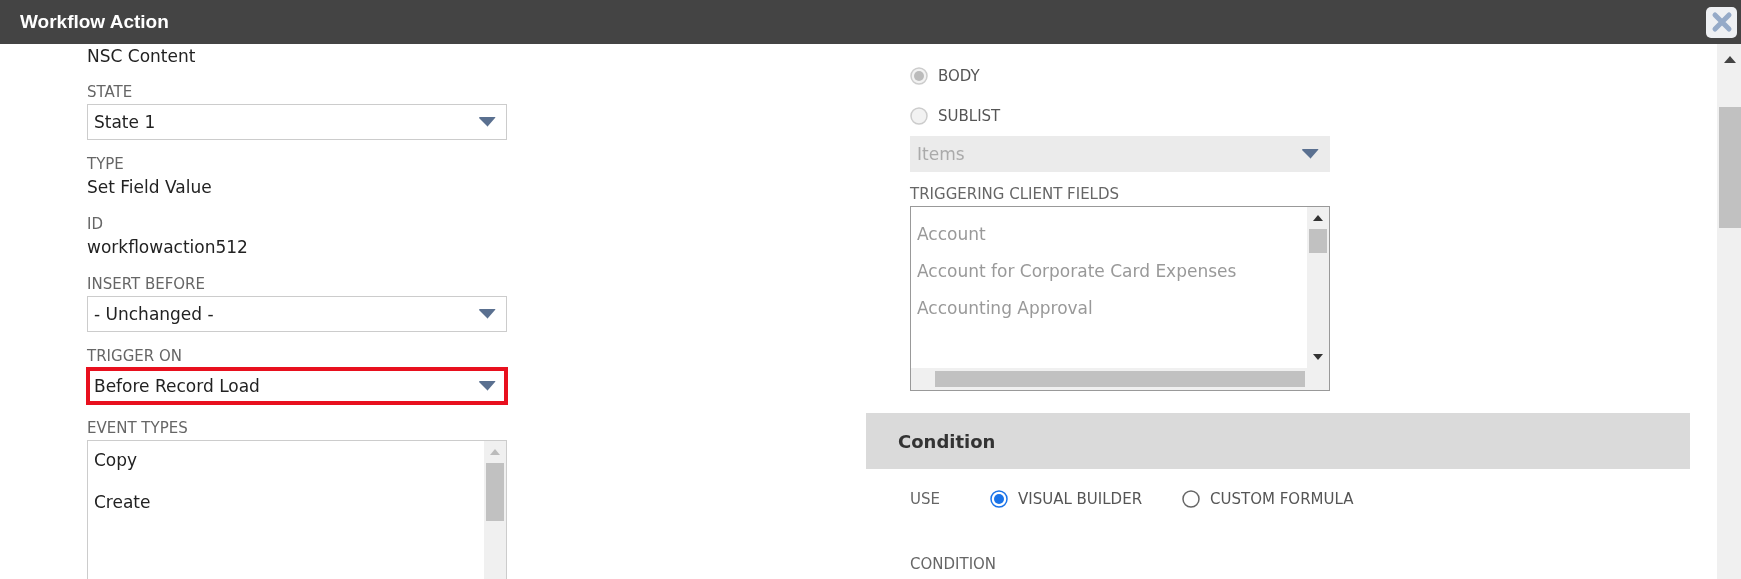 The width and height of the screenshot is (1741, 579). What do you see at coordinates (106, 164) in the screenshot?
I see `field-label: TYPE` at bounding box center [106, 164].